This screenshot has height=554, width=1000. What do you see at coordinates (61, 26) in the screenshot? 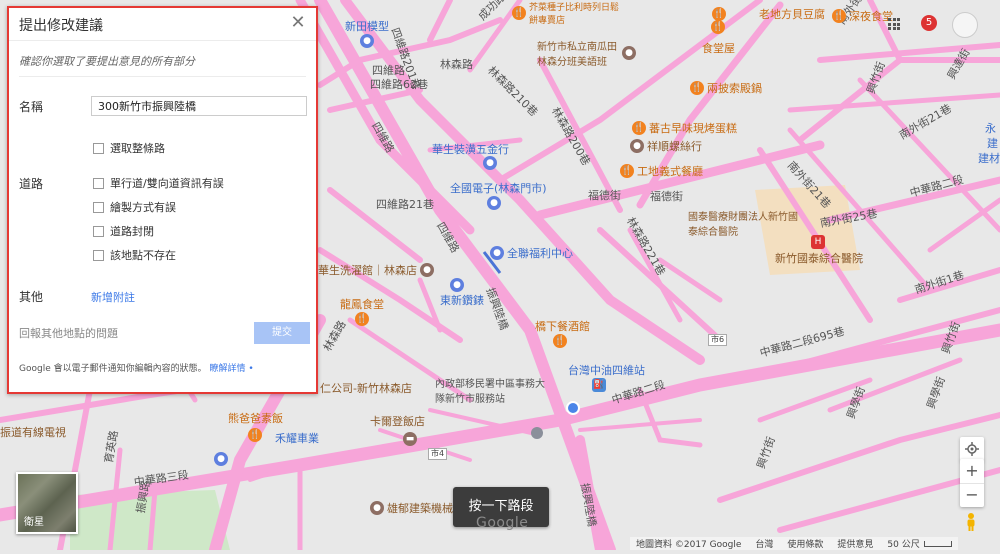
I see `panel-title: 提出修改建議` at bounding box center [61, 26].